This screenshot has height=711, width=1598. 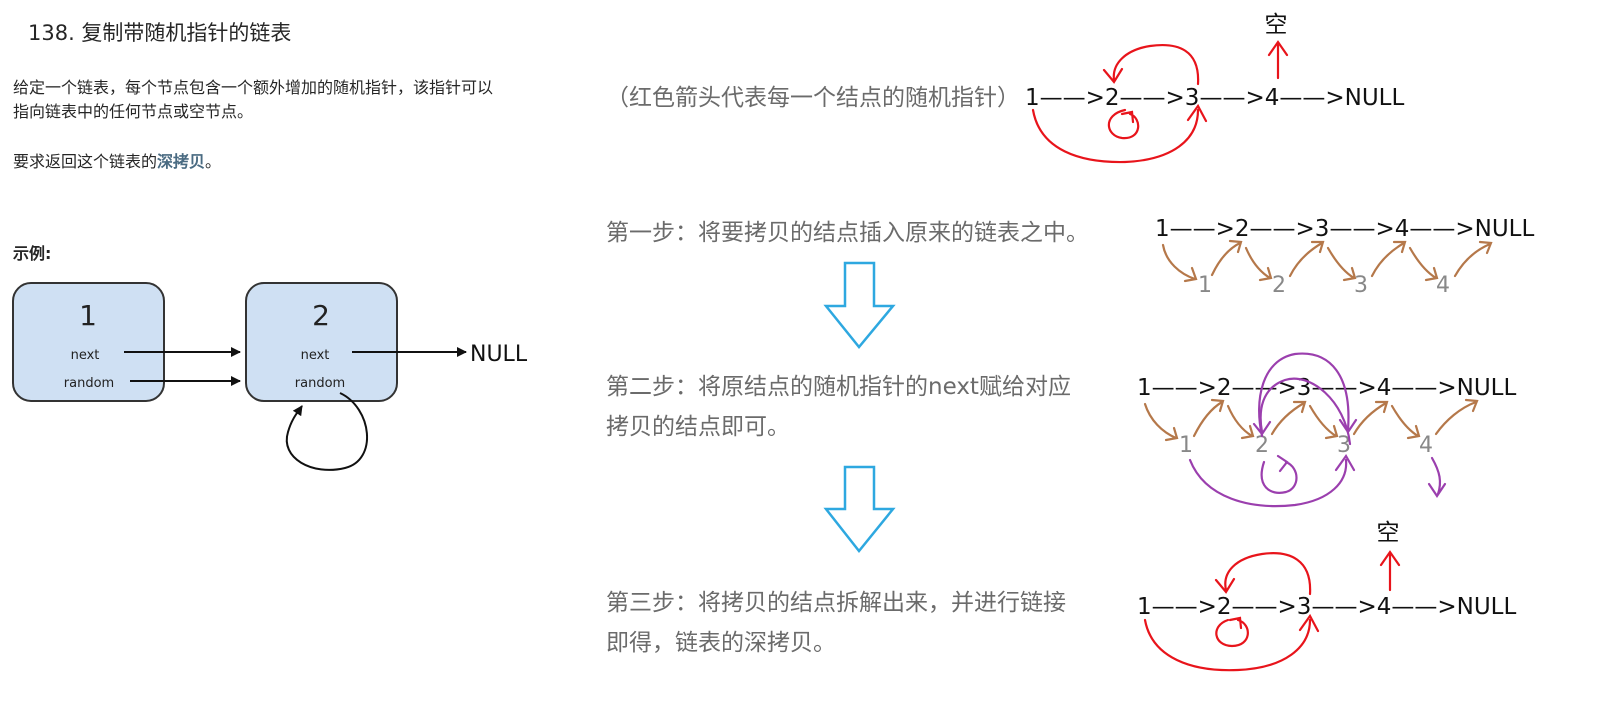 What do you see at coordinates (1279, 285) in the screenshot?
I see `step-1-copy-2: 2` at bounding box center [1279, 285].